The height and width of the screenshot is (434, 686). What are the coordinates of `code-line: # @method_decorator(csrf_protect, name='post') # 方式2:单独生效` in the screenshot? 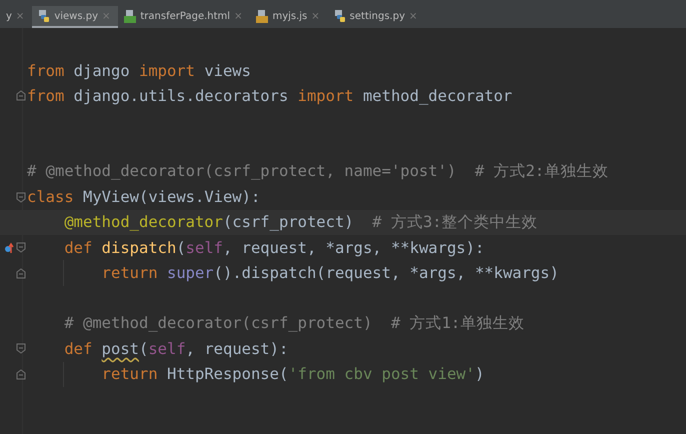 It's located at (317, 171).